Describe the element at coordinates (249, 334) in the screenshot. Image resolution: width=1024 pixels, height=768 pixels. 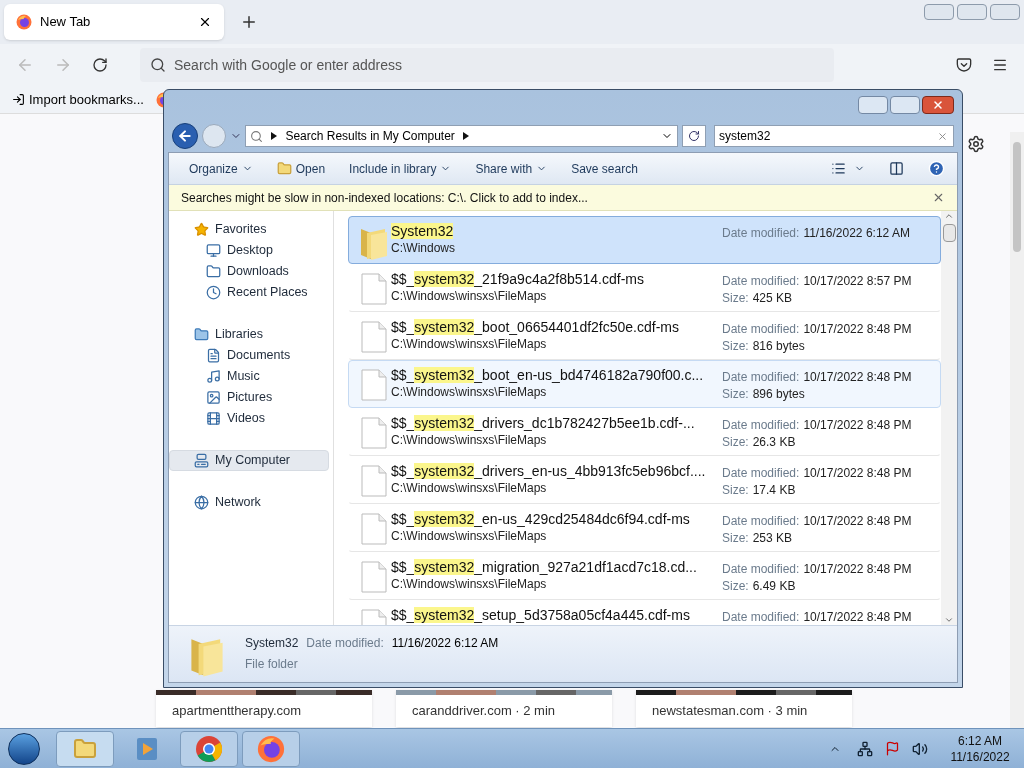
I see `nav-item: Libraries` at that location.